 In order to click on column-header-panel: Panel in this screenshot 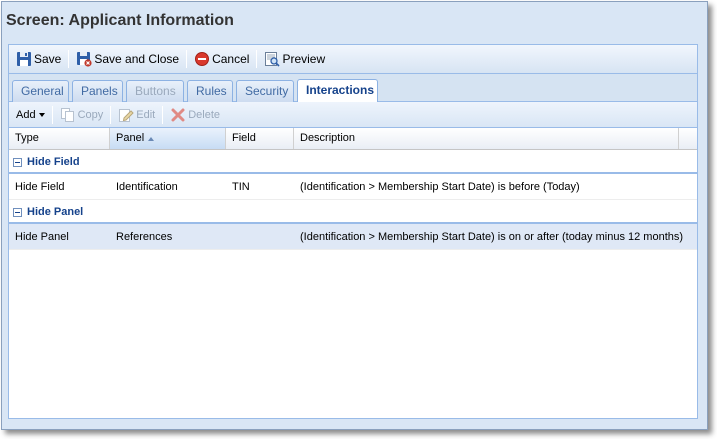, I will do `click(168, 138)`.